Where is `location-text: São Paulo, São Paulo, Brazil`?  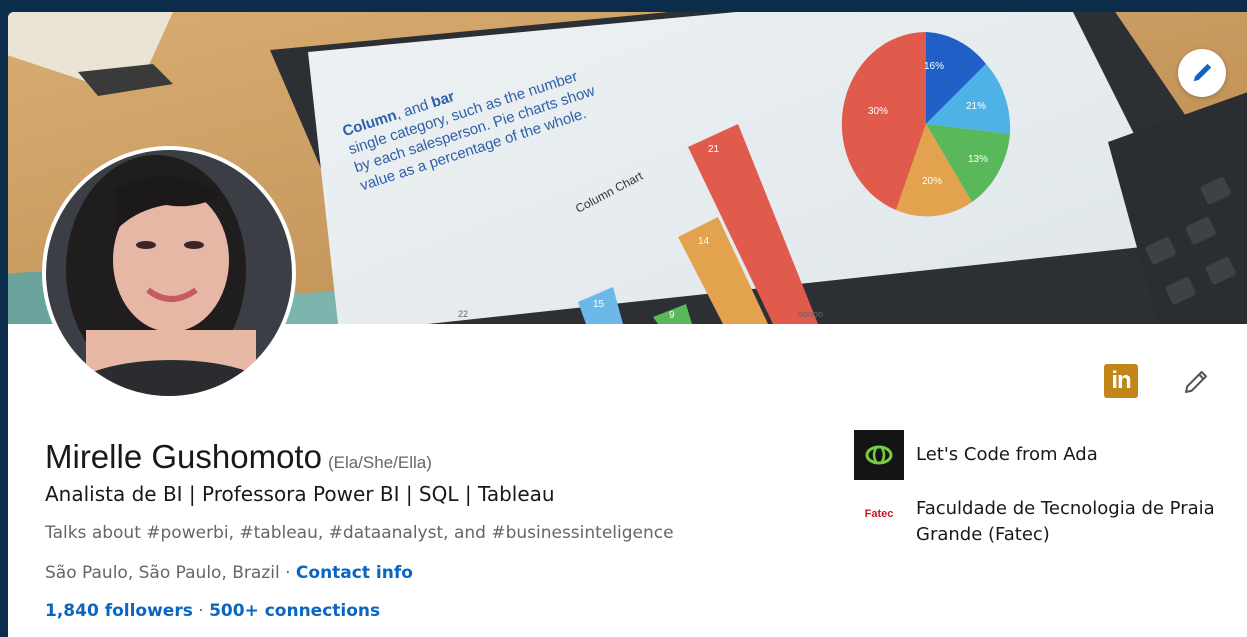
location-text: São Paulo, São Paulo, Brazil is located at coordinates (162, 573).